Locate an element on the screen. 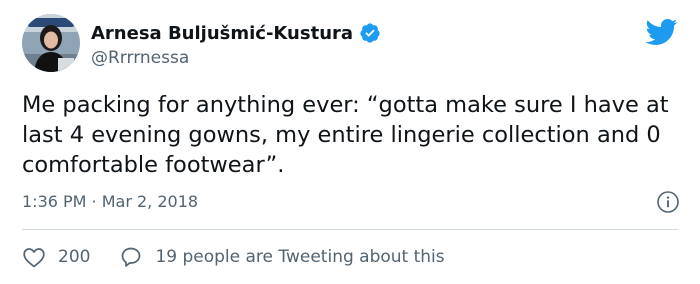  divider is located at coordinates (350, 229).